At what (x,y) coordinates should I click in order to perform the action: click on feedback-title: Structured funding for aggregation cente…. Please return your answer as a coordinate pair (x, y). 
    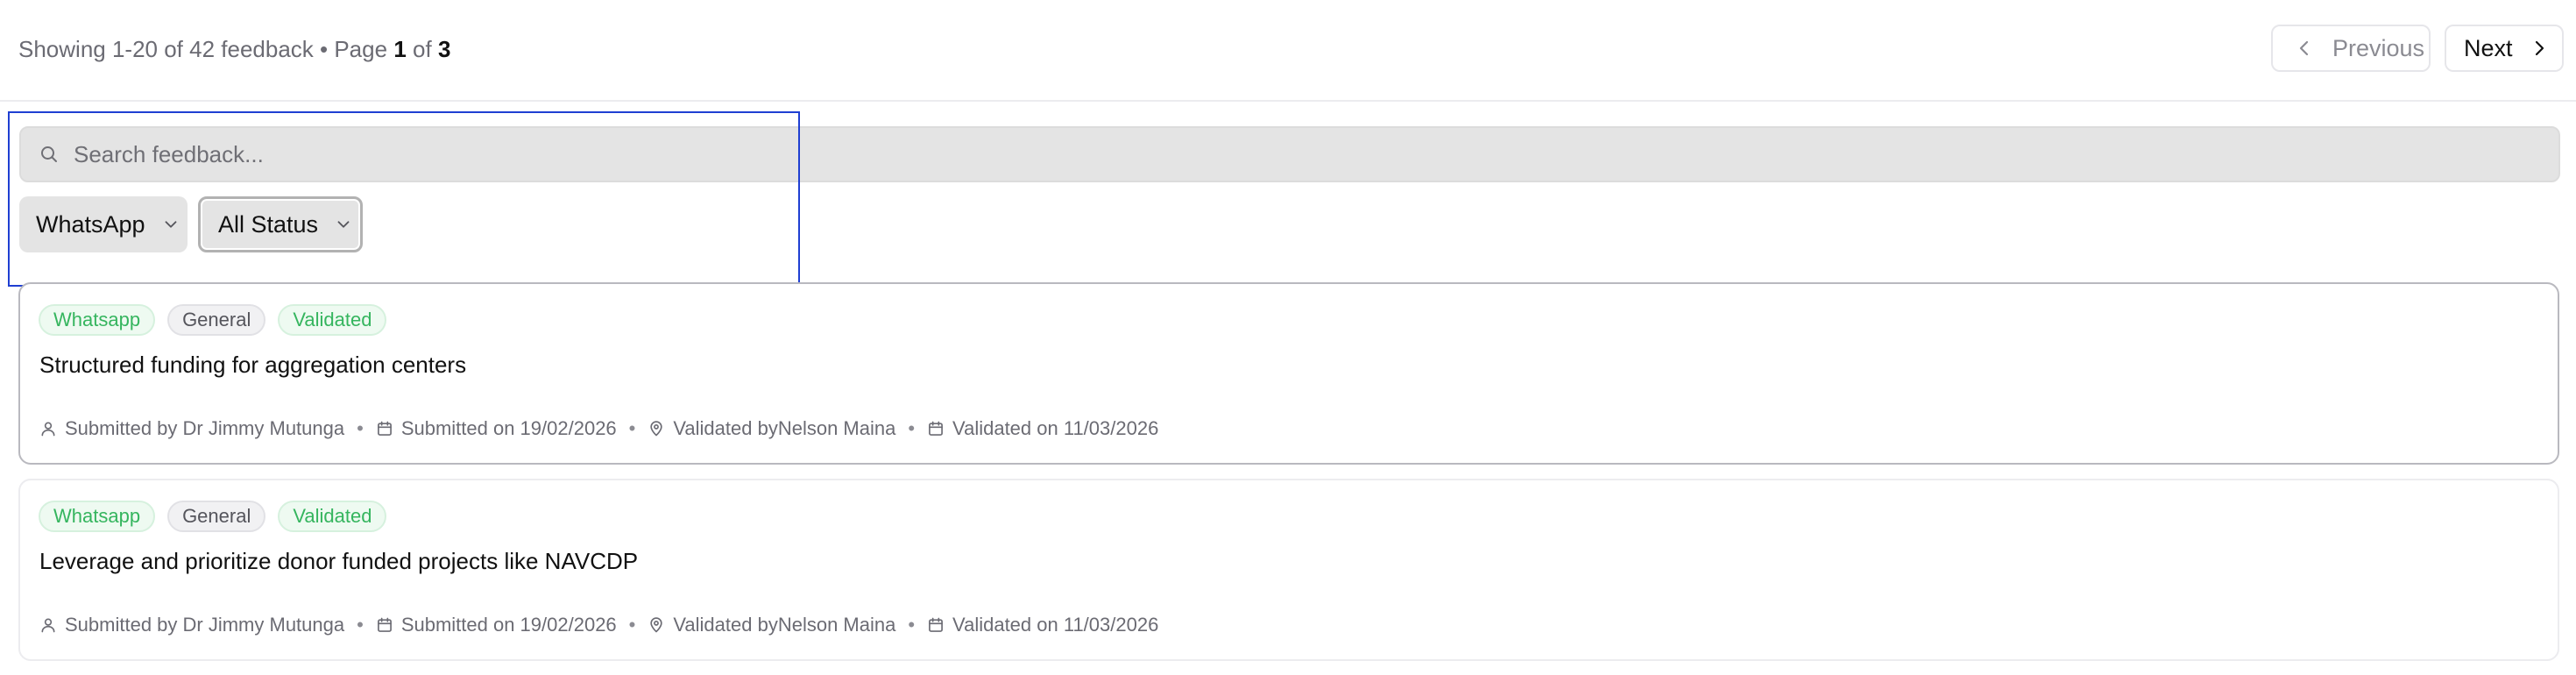
    Looking at the image, I should click on (253, 365).